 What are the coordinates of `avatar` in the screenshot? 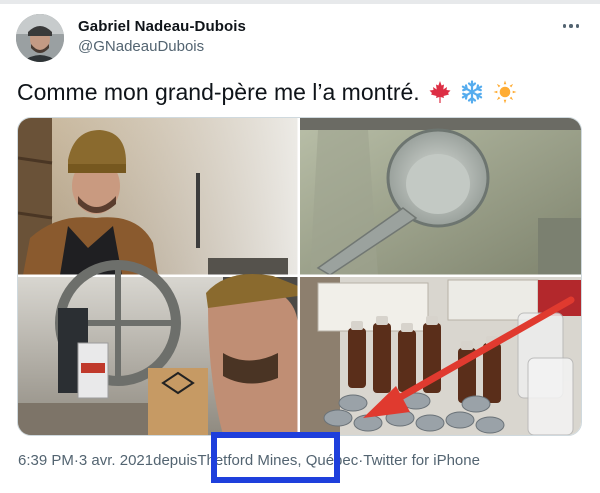 It's located at (40, 38).